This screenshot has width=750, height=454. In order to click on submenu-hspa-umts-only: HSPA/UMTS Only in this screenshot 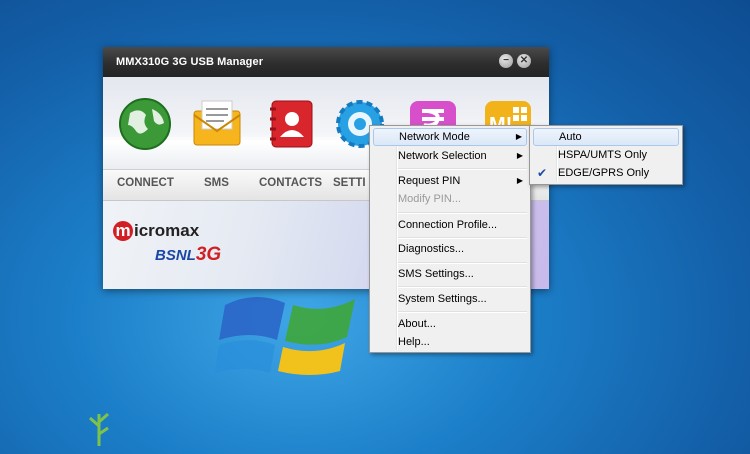, I will do `click(606, 155)`.